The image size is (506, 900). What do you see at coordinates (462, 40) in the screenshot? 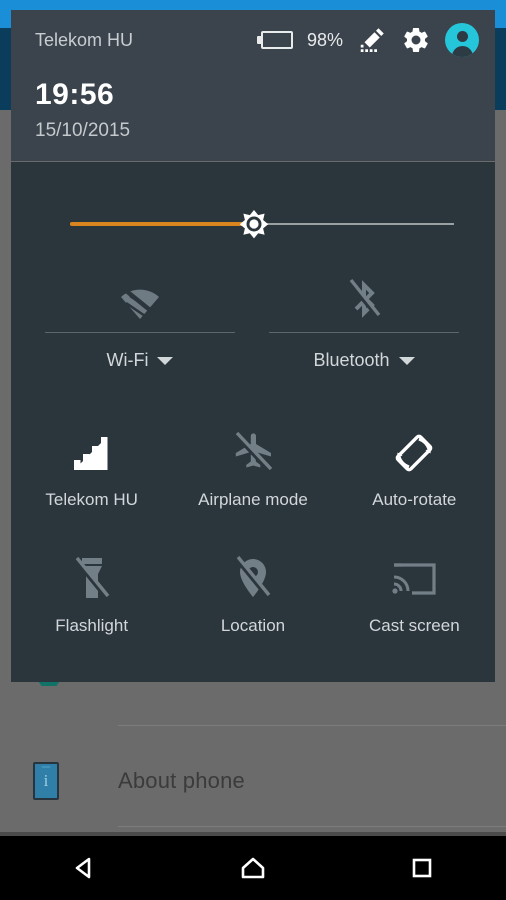
I see `user-avatar-icon` at bounding box center [462, 40].